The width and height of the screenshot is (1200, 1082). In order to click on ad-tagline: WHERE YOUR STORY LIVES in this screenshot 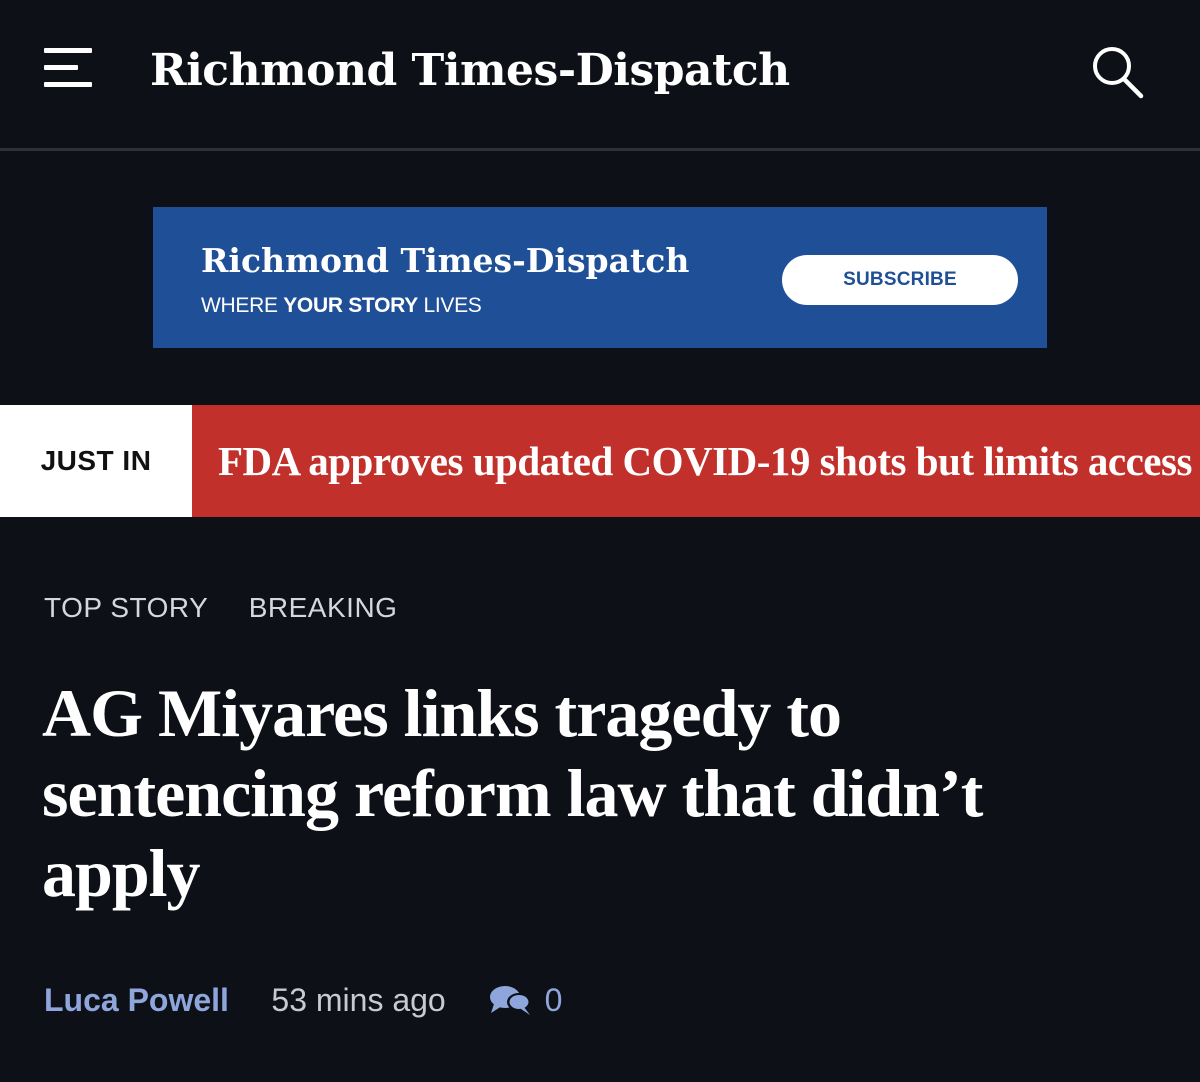, I will do `click(341, 306)`.